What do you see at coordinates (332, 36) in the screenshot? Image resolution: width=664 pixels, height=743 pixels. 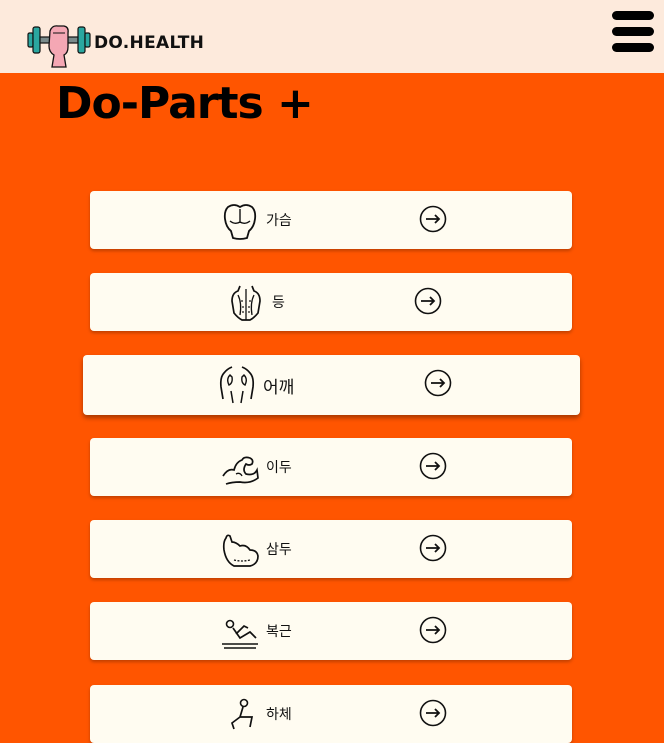 I see `top-navbar: DO.HEALTH` at bounding box center [332, 36].